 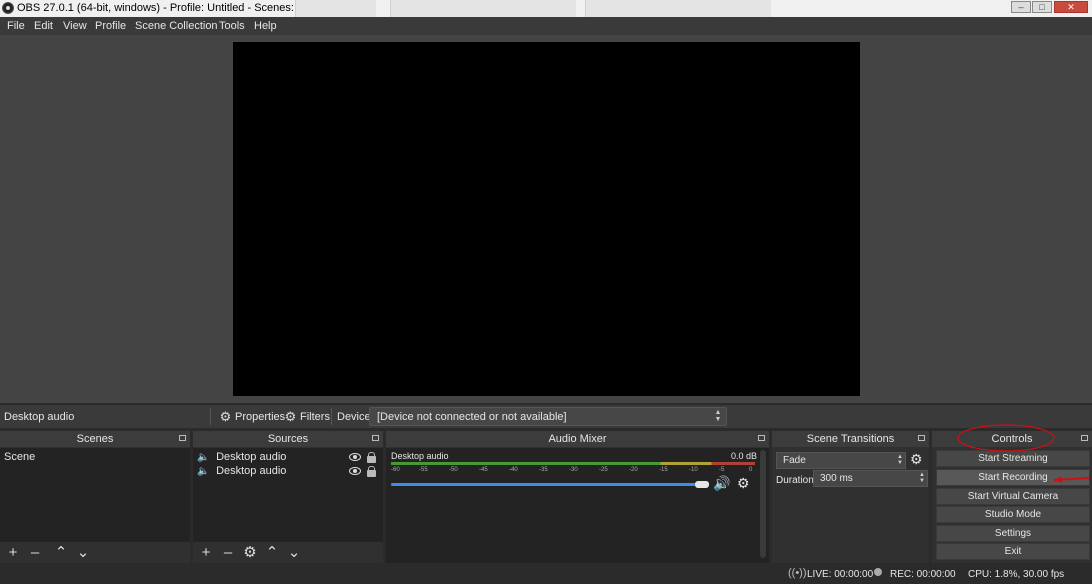 I want to click on scale-tick: -25, so click(x=603, y=470).